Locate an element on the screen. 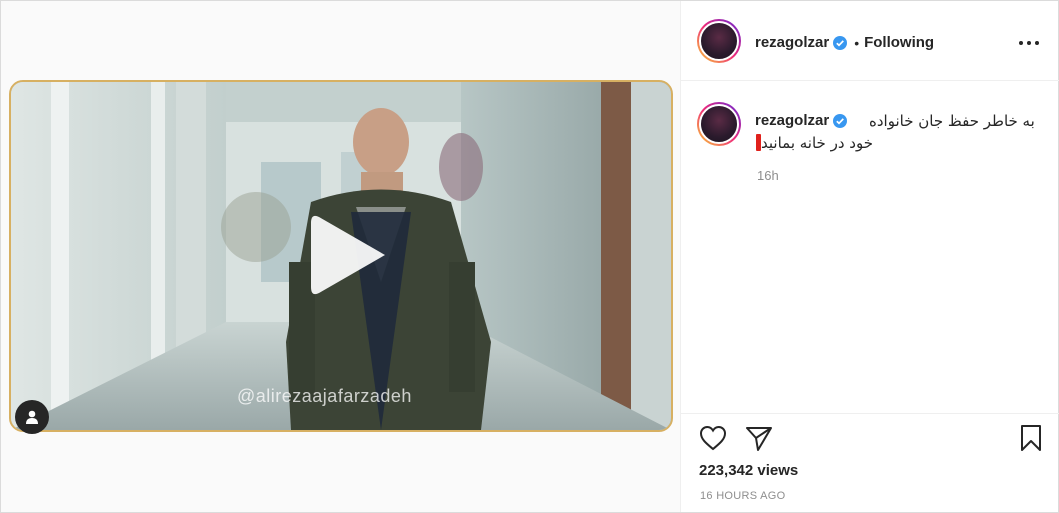  more-options-icon is located at coordinates (1029, 43).